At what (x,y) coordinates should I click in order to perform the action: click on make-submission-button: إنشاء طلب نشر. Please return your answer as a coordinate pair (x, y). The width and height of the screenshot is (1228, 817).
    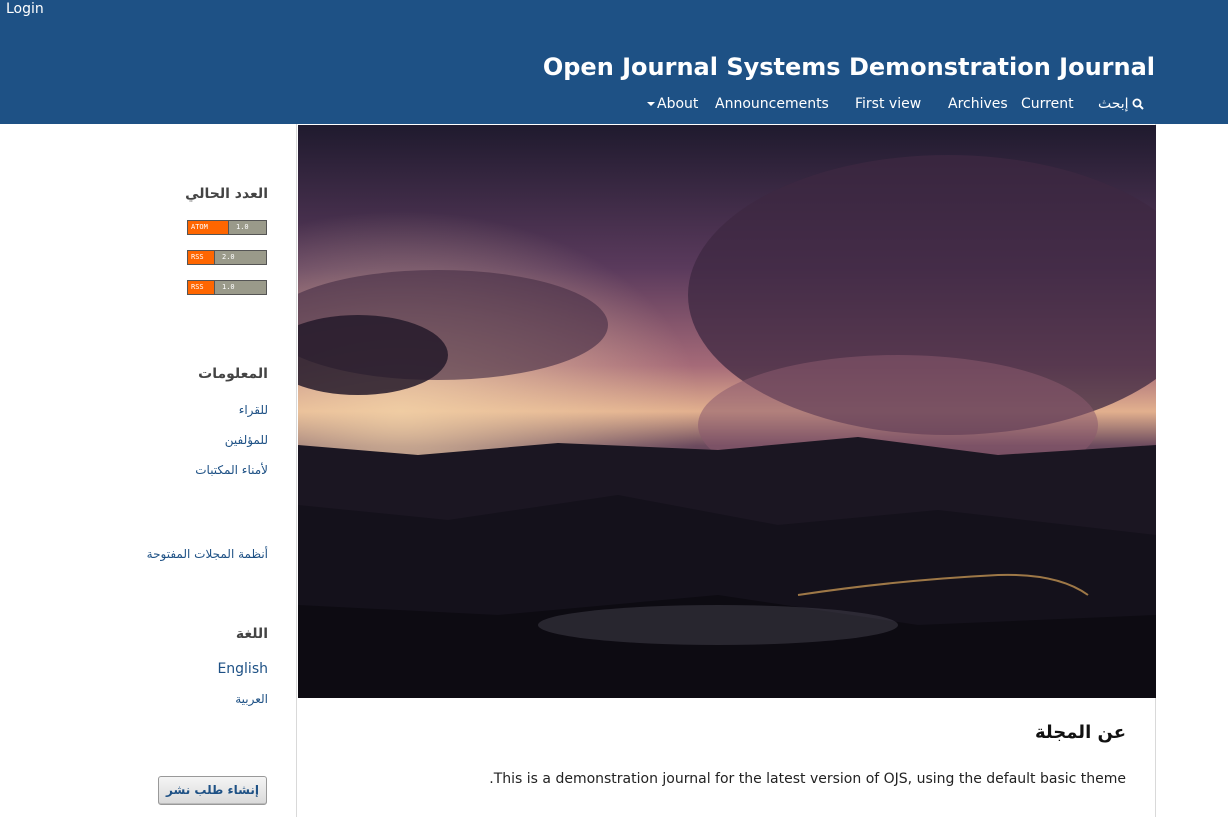
    Looking at the image, I should click on (212, 790).